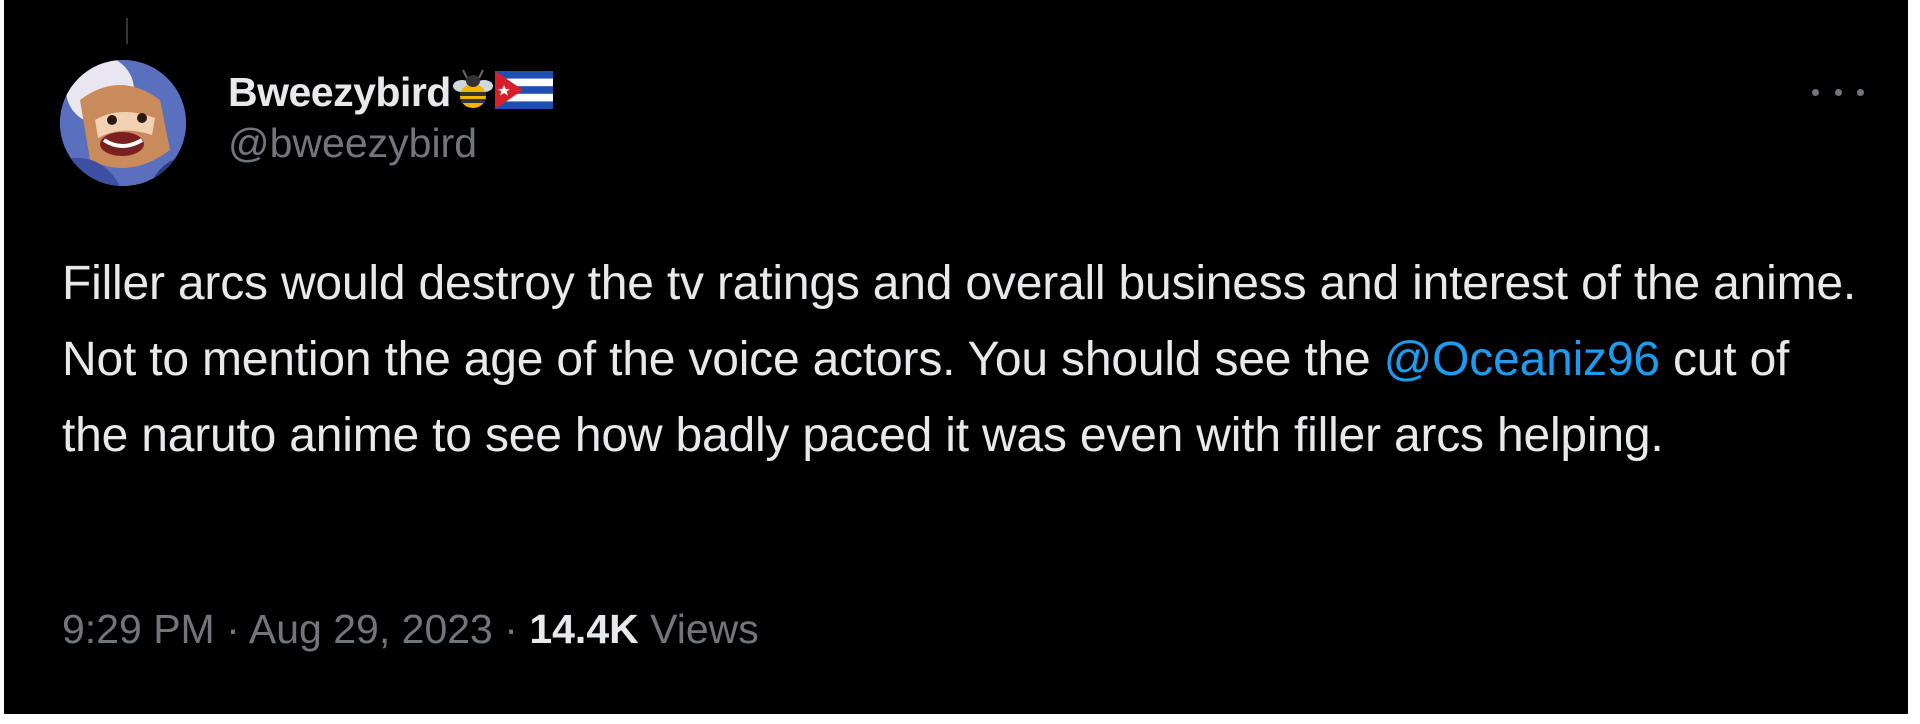 The height and width of the screenshot is (724, 1920). I want to click on tweet-meta: 9:29 PM · Aug 29, 2023 · 14.4K Views, so click(410, 629).